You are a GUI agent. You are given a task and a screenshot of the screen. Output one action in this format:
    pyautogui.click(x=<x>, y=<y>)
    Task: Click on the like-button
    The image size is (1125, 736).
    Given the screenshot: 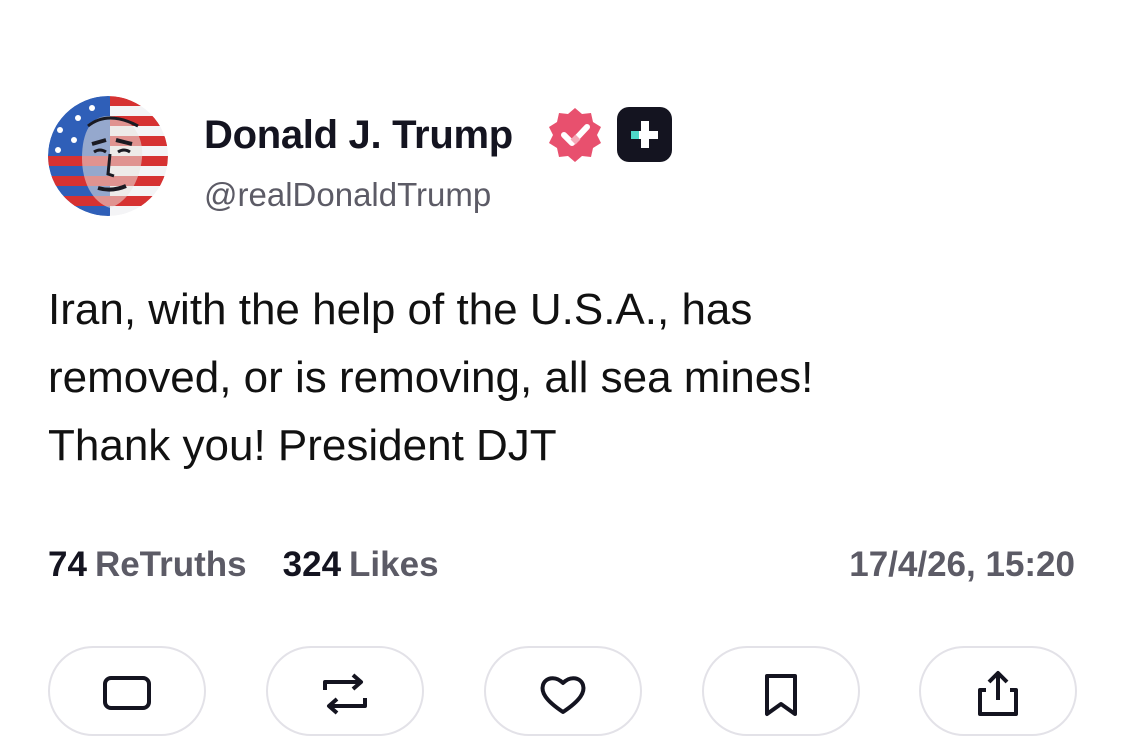 What is the action you would take?
    pyautogui.click(x=563, y=691)
    